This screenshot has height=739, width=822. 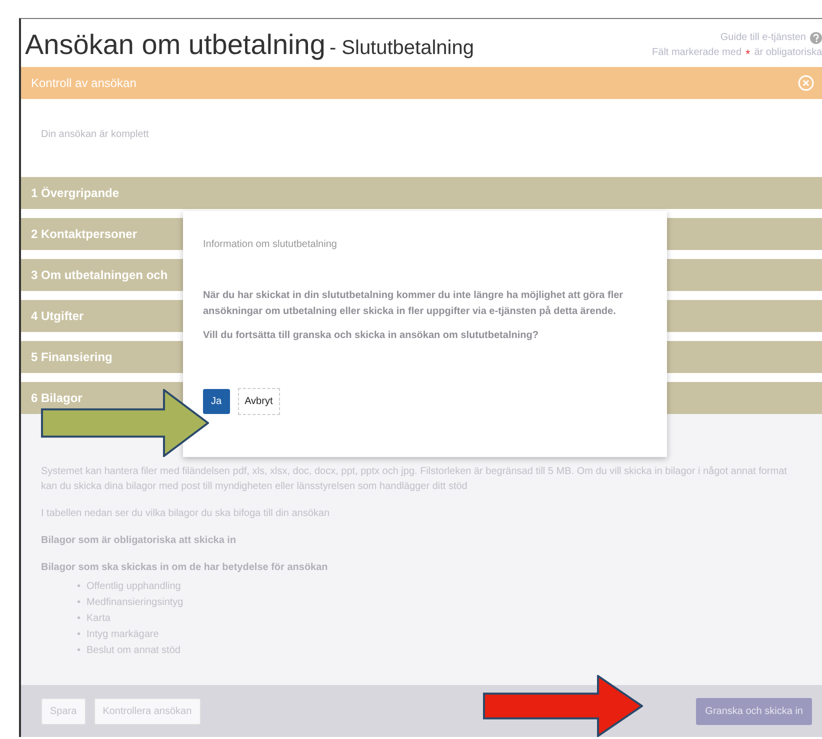 What do you see at coordinates (185, 568) in the screenshot?
I see `group-heading: Bilagor som ska skickas in om de har betydelse för ansökan` at bounding box center [185, 568].